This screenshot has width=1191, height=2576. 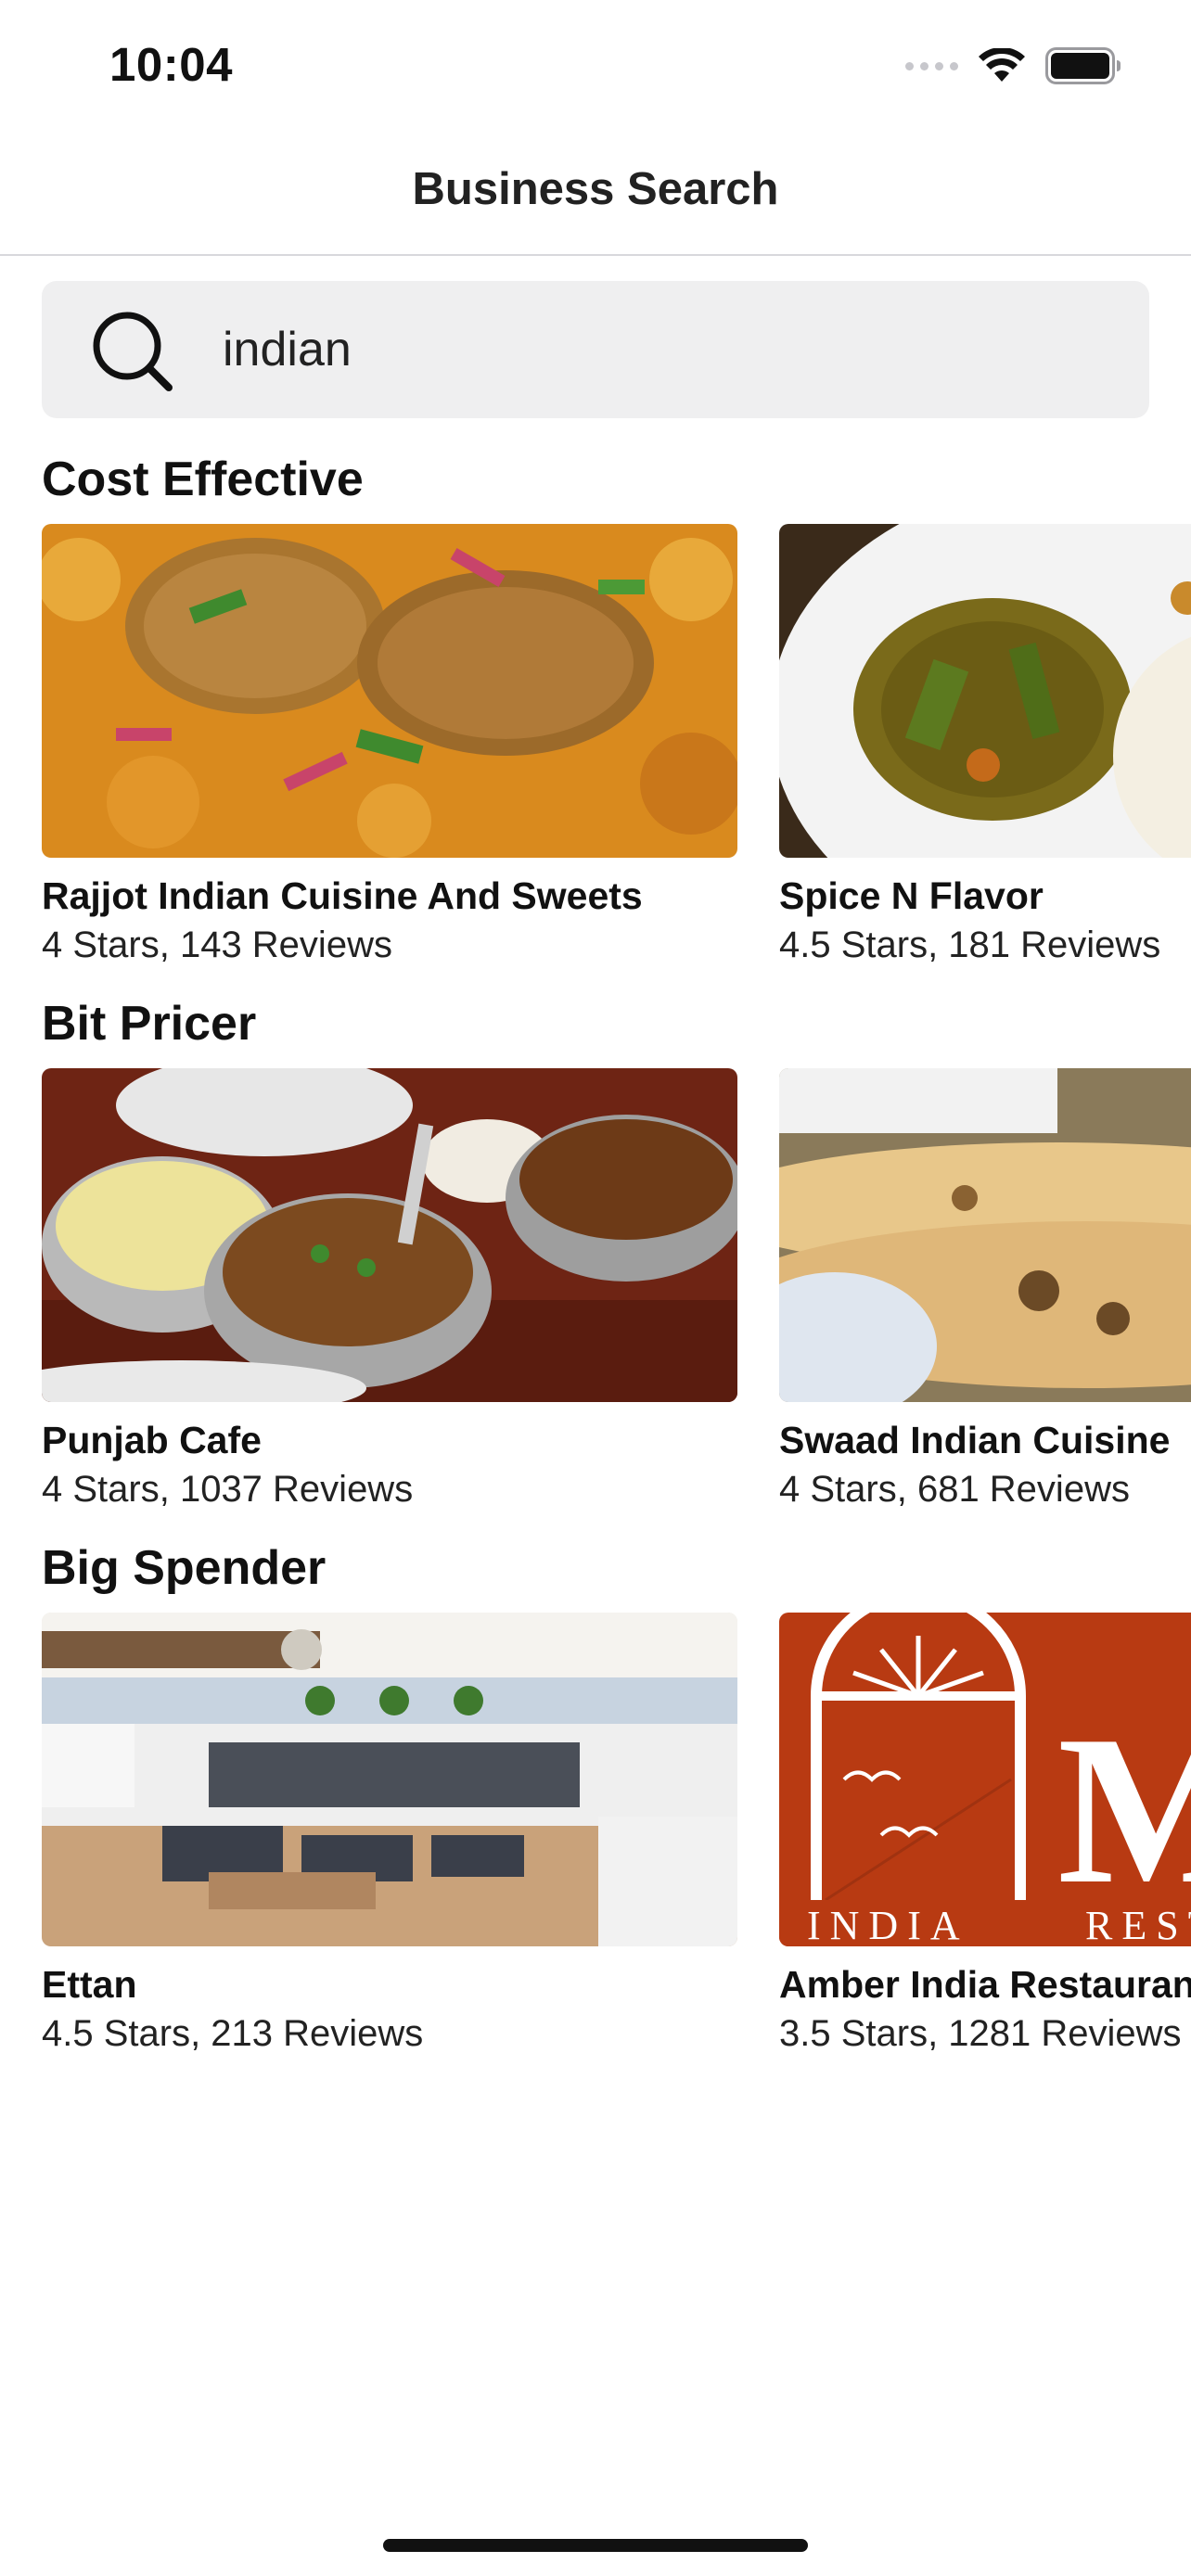 I want to click on business-card-punjab-cafe: Punjab Cafe 4 Stars, 1037 Reviews, so click(x=389, y=1290).